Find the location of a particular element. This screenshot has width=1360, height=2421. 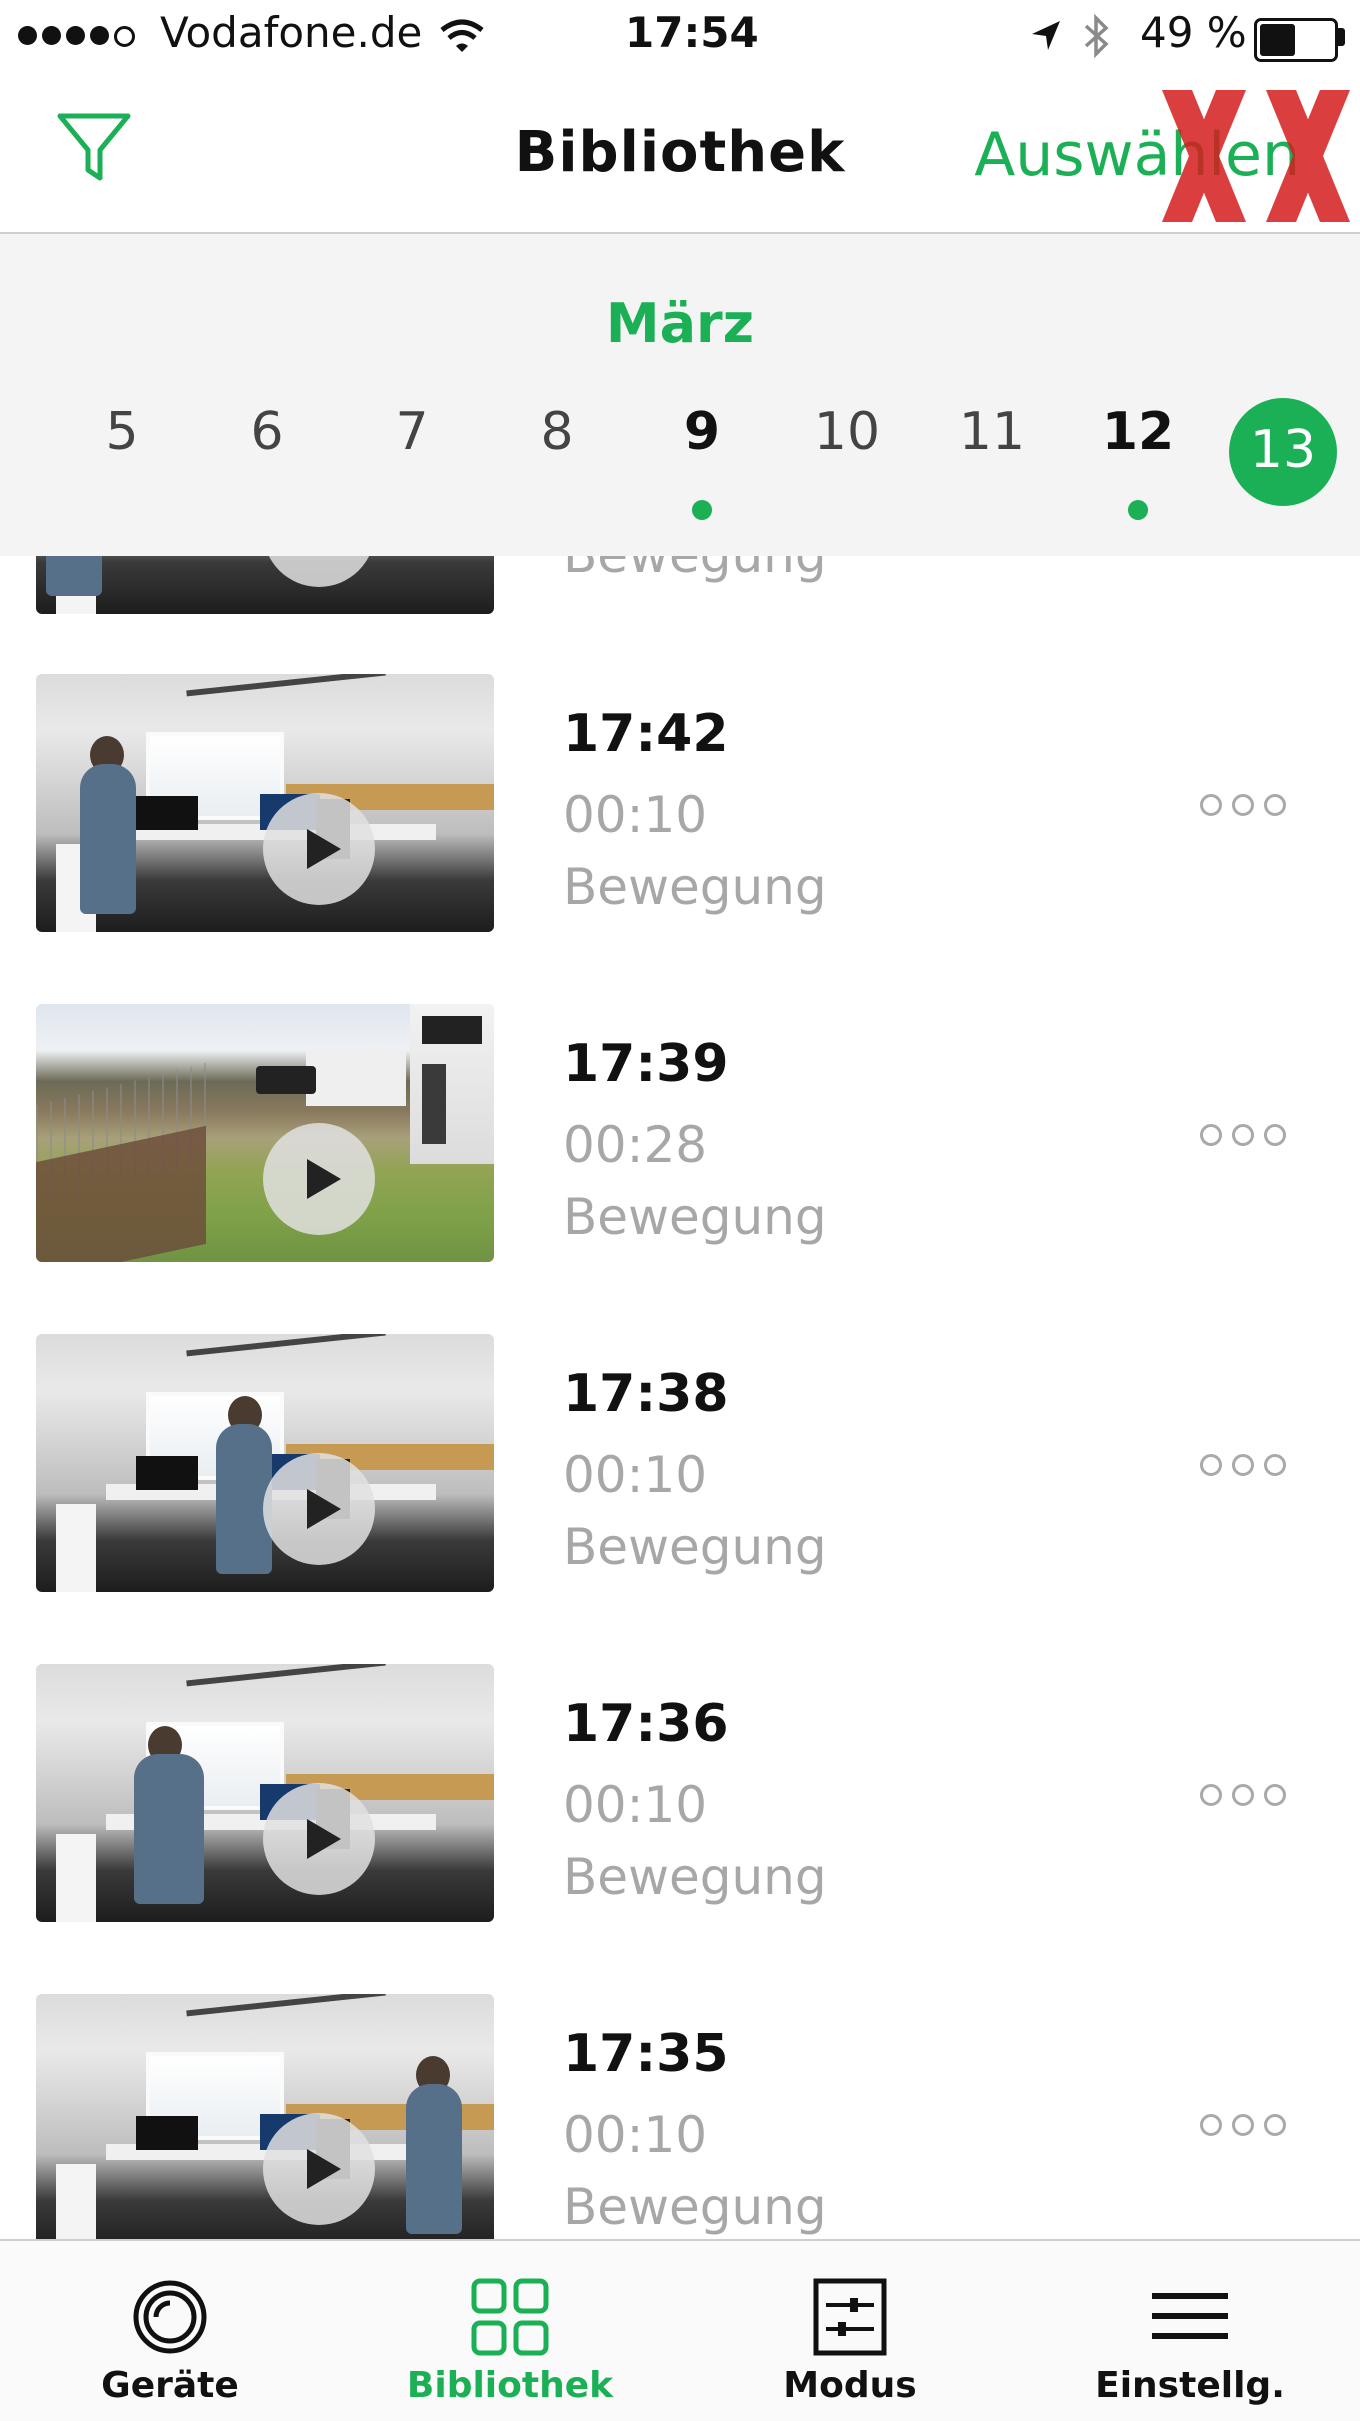

date-strip: März 5 6 7 8 9 10 11 12 13 is located at coordinates (680, 395).